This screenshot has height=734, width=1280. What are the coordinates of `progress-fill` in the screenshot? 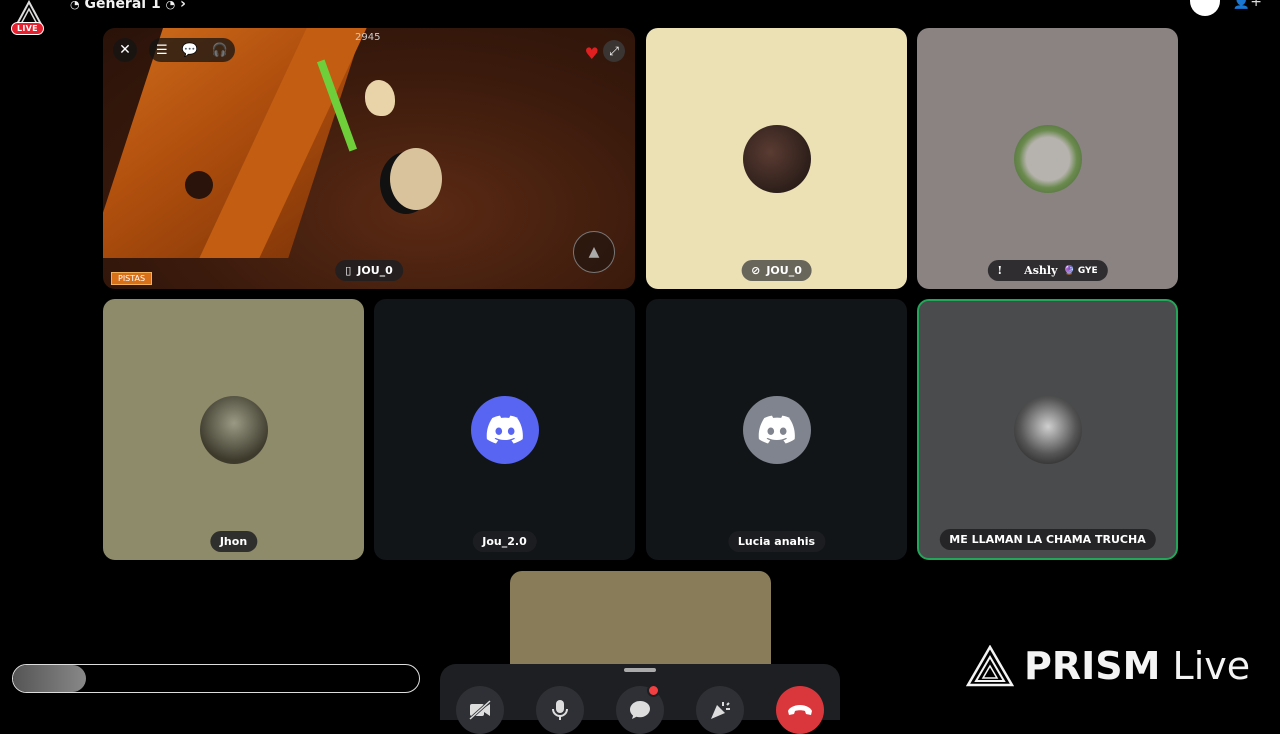 It's located at (50, 678).